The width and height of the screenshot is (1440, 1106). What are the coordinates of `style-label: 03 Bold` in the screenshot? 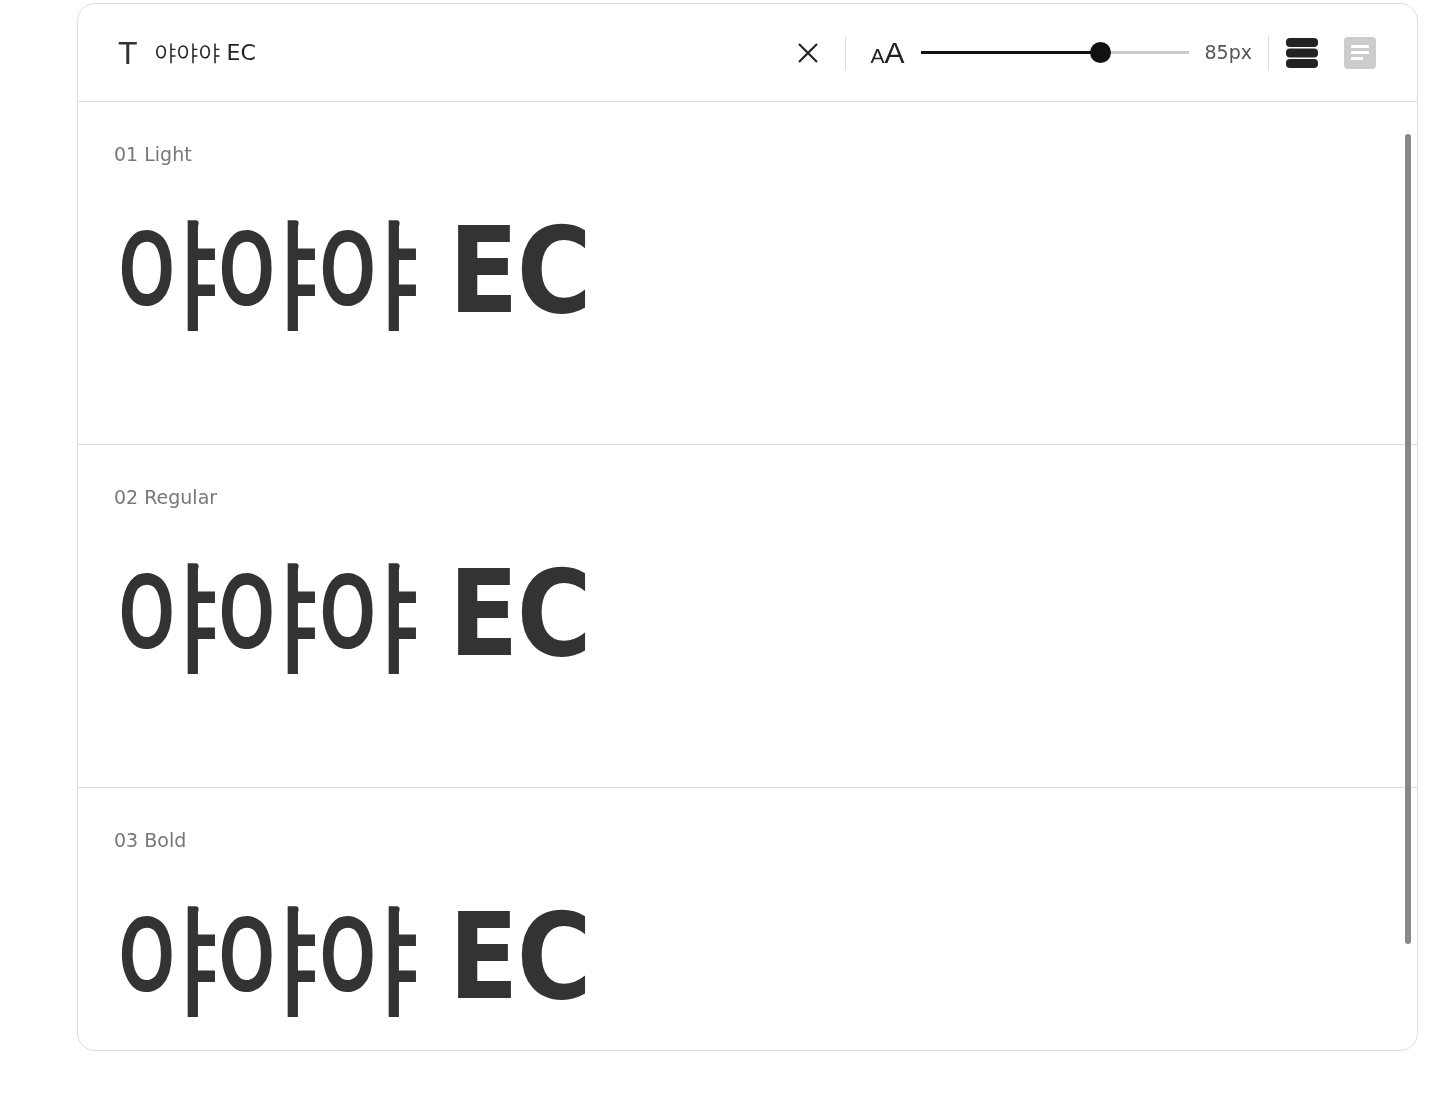 It's located at (151, 840).